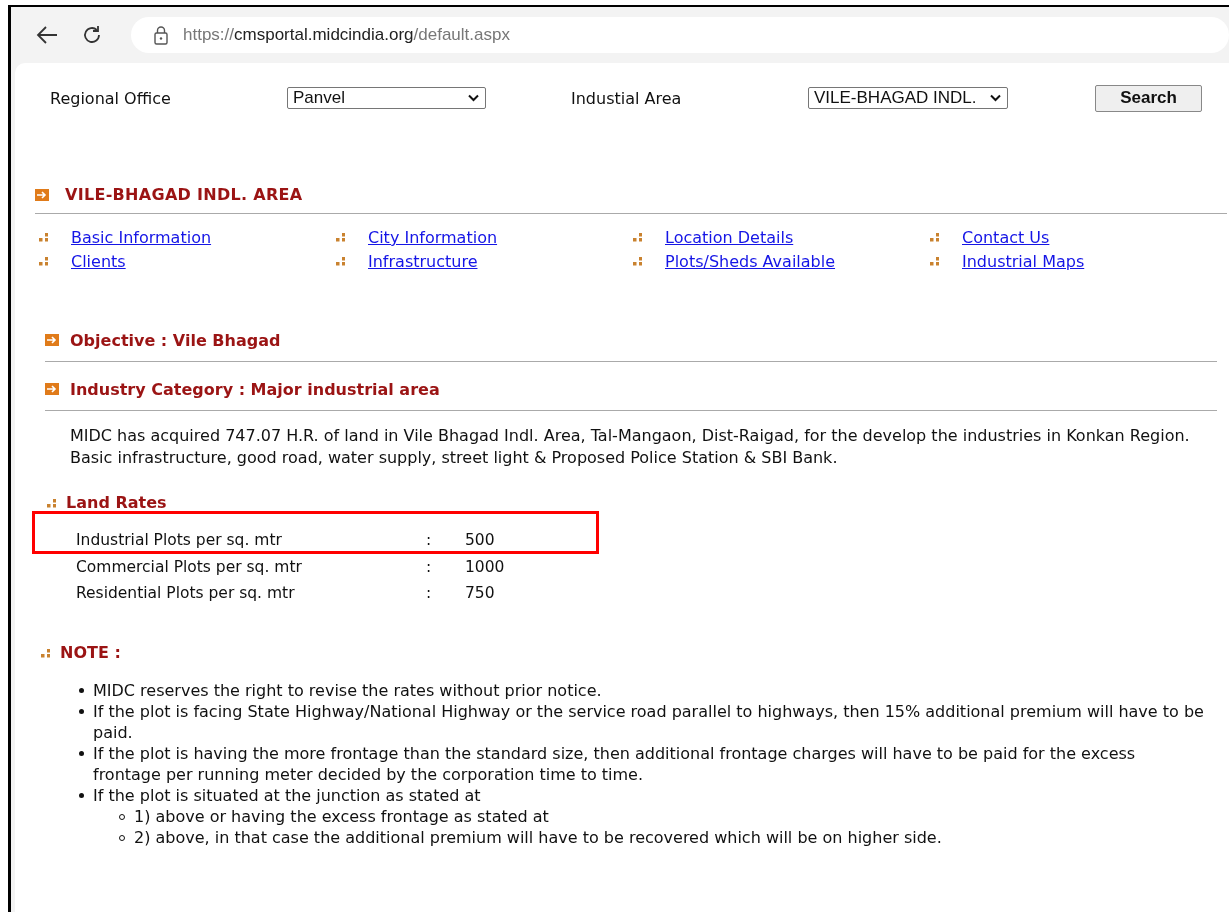 The image size is (1229, 912). I want to click on rate-value: 500, so click(480, 540).